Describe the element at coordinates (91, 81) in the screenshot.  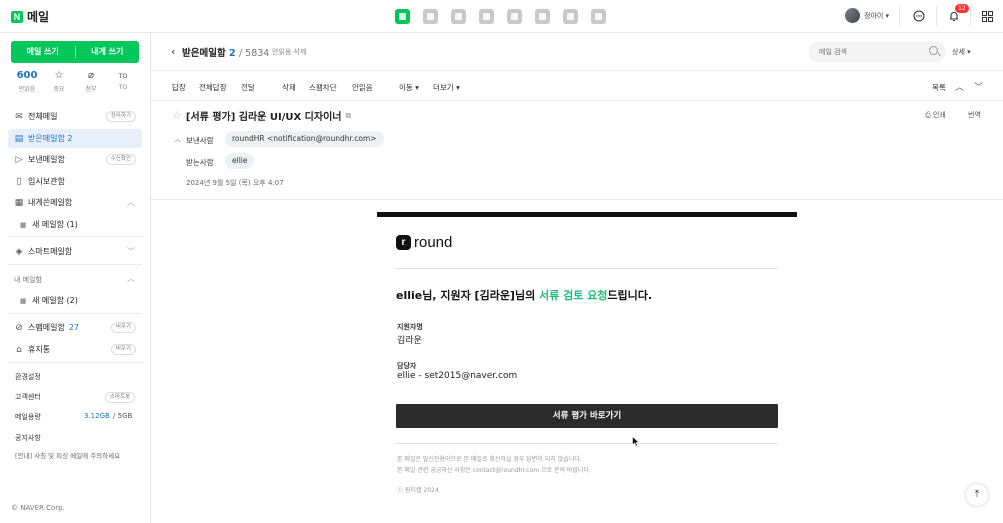
I see `quick-attachment: ⌀ 첨부` at that location.